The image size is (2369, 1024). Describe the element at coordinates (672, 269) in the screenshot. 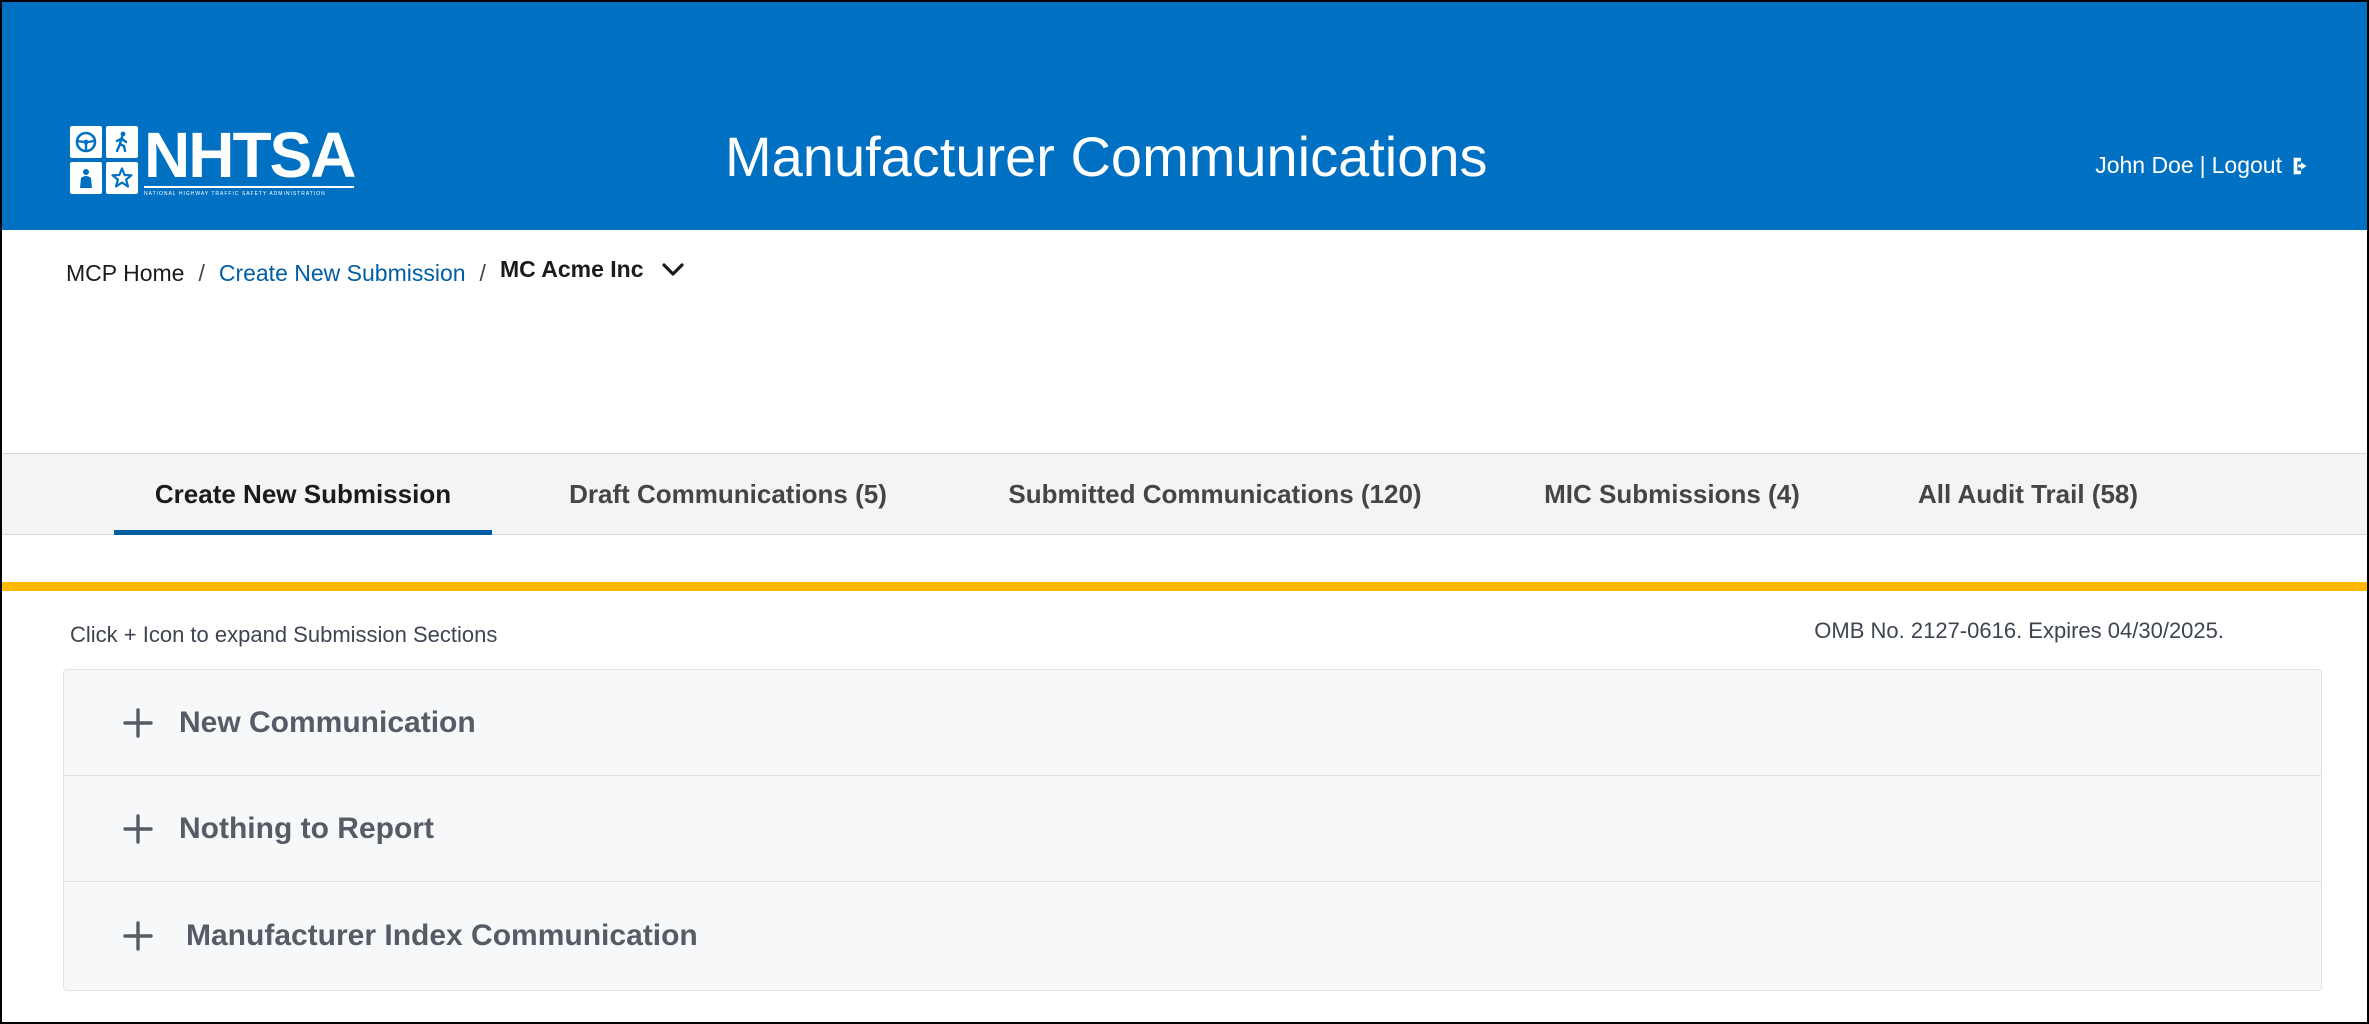

I see `chevron-down-icon` at that location.